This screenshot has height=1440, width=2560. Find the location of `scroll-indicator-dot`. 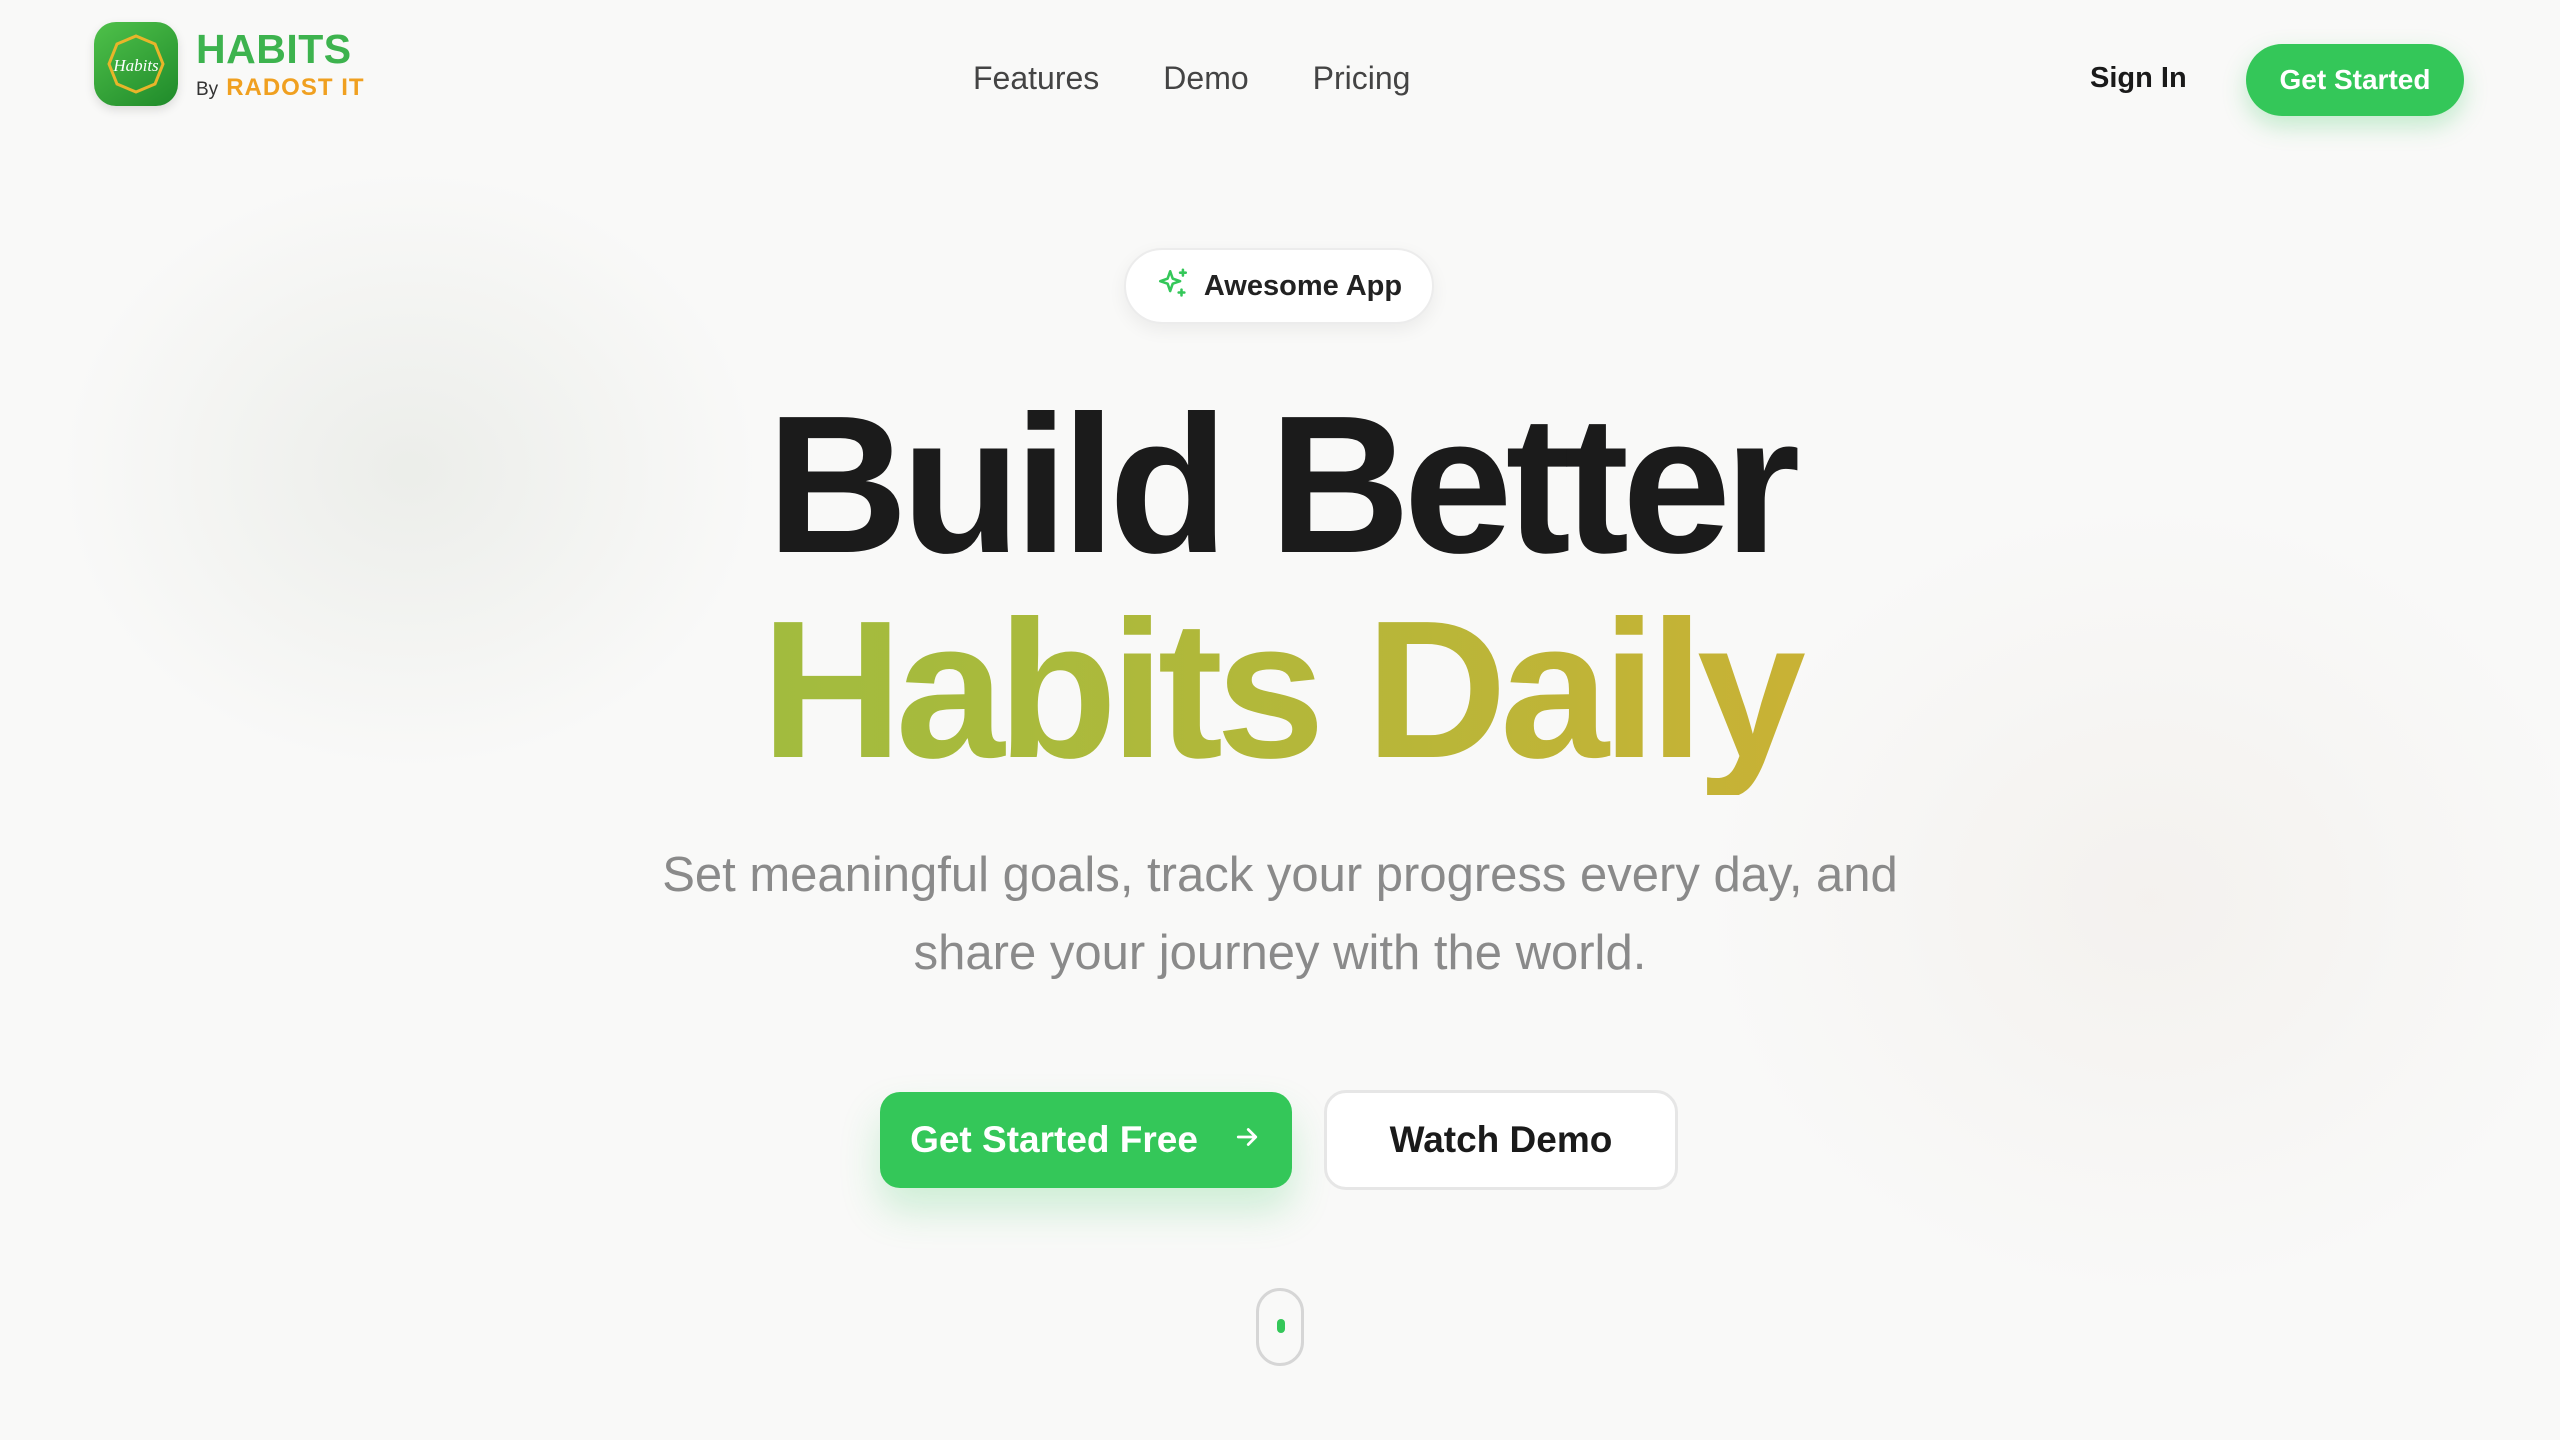

scroll-indicator-dot is located at coordinates (1281, 1326).